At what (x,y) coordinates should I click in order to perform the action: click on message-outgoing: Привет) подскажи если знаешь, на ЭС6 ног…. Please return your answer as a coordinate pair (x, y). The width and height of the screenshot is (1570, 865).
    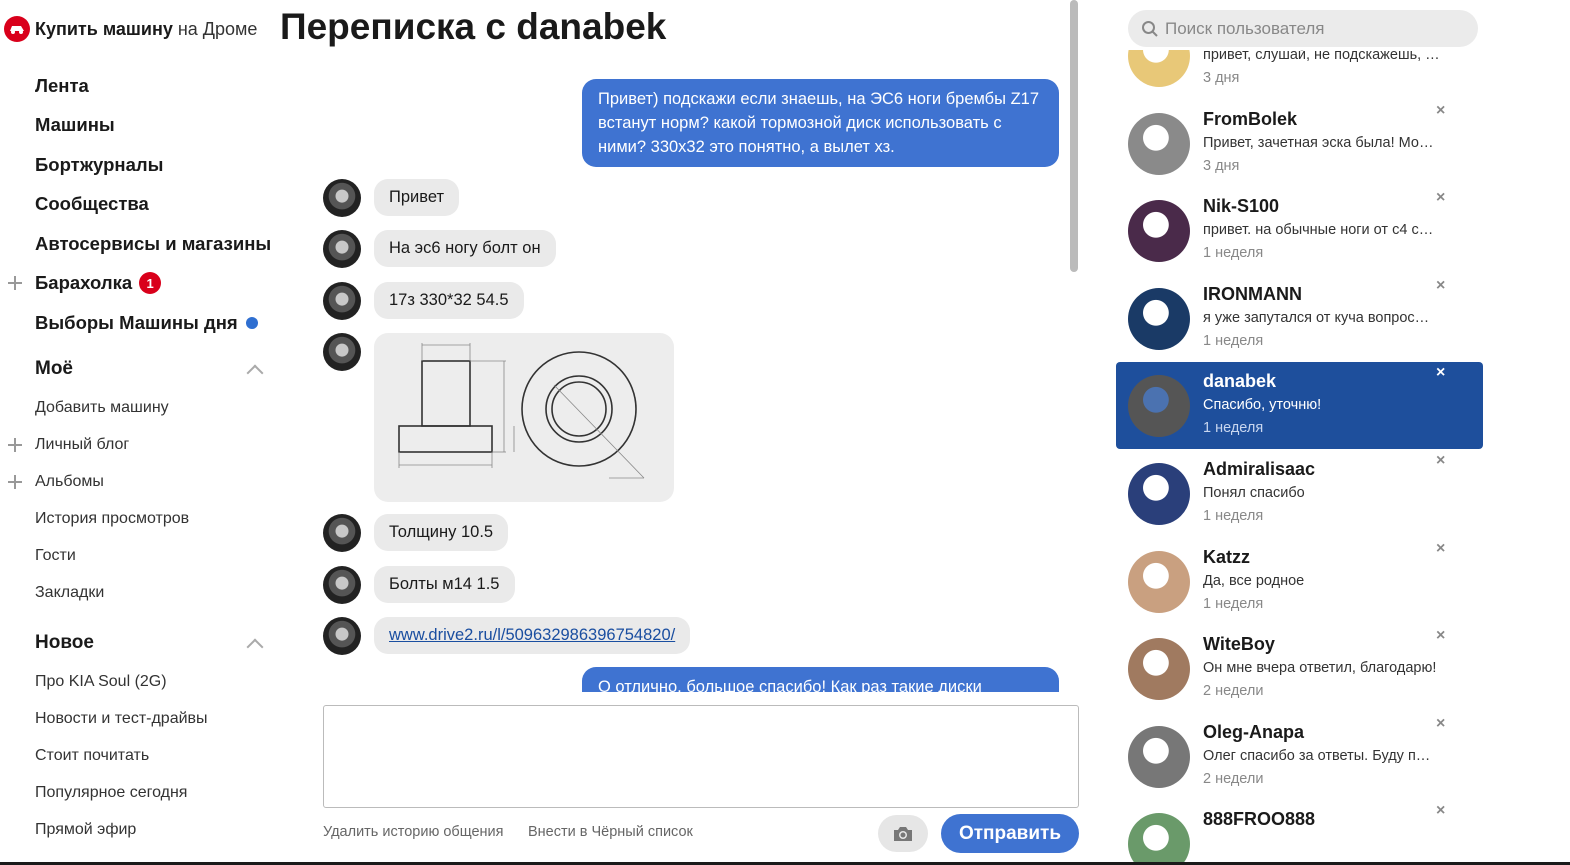
    Looking at the image, I should click on (820, 123).